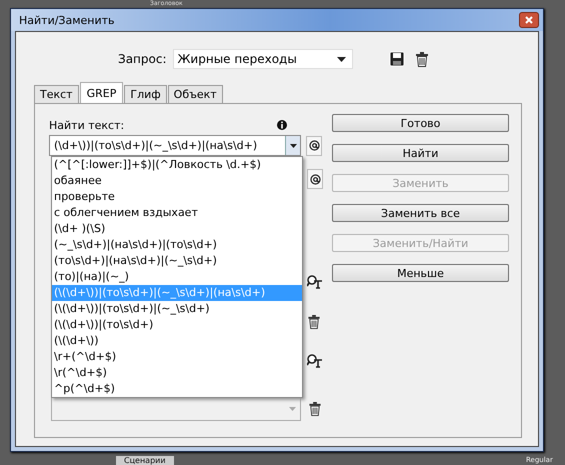  I want to click on dropdown-option: \r(^\d+$), so click(177, 373).